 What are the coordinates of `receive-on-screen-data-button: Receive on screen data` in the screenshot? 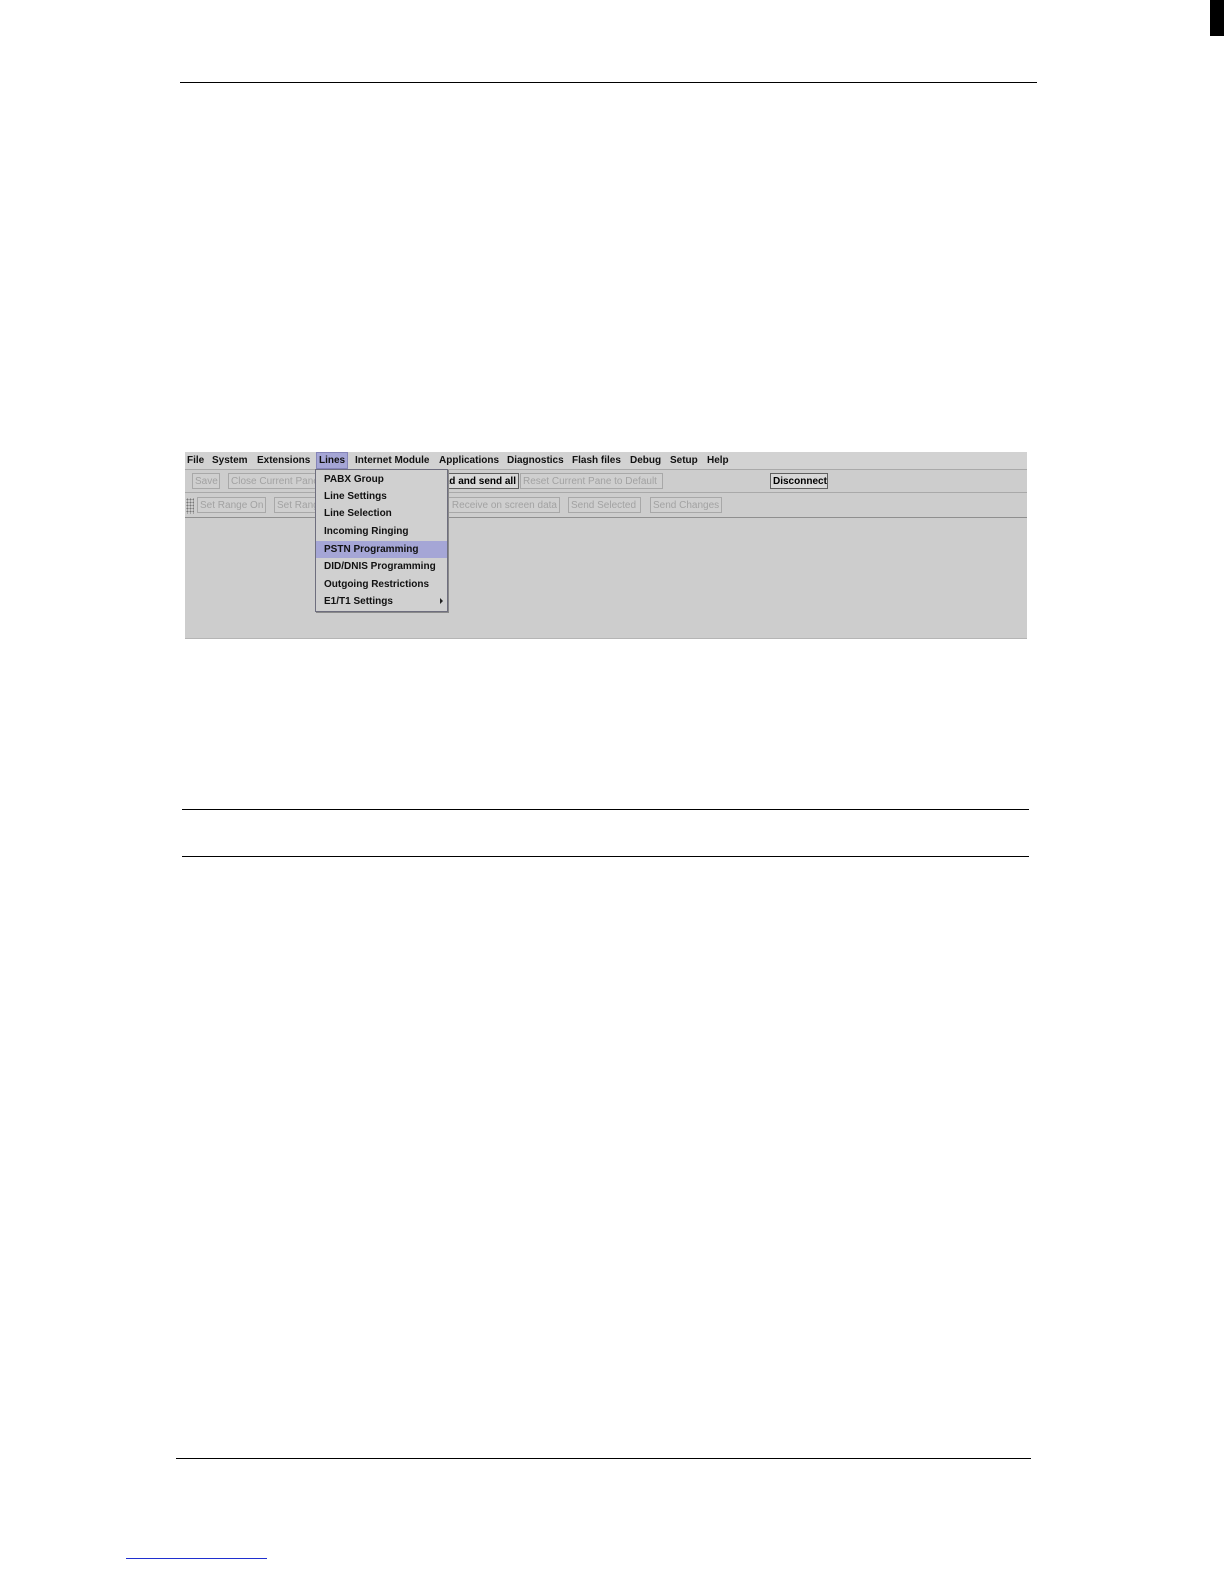 It's located at (495, 505).